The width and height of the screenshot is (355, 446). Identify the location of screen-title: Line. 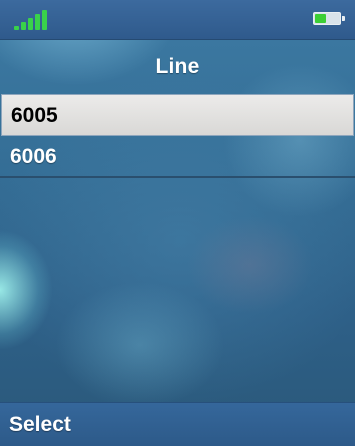
(177, 66).